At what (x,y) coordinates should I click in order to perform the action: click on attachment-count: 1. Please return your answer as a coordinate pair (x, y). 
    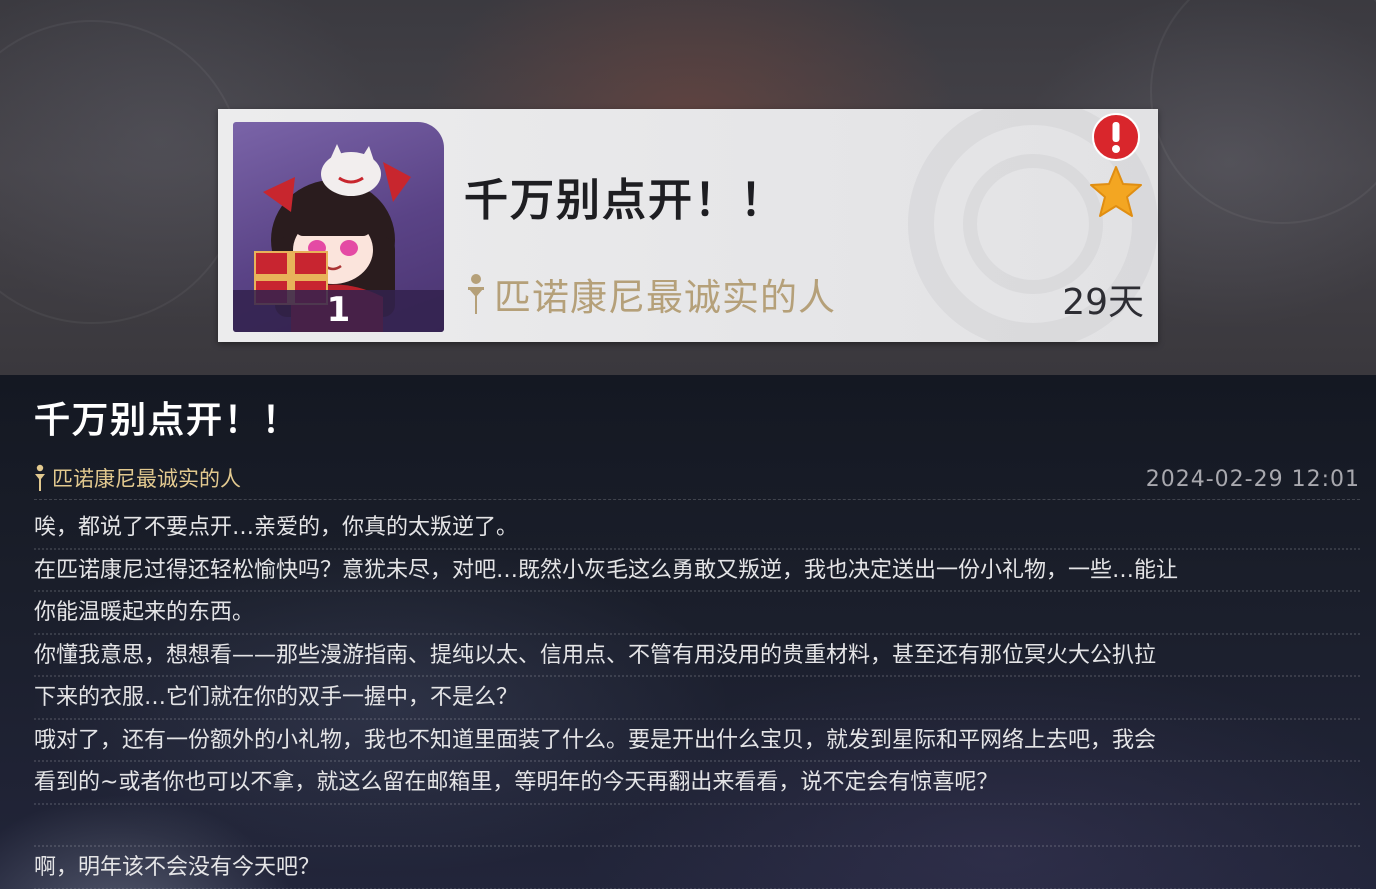
    Looking at the image, I should click on (338, 310).